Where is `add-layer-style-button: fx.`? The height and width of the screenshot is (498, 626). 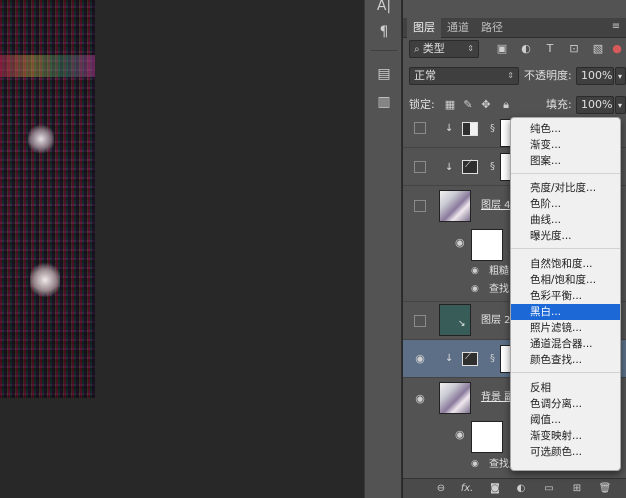
add-layer-style-button: fx. is located at coordinates (467, 489).